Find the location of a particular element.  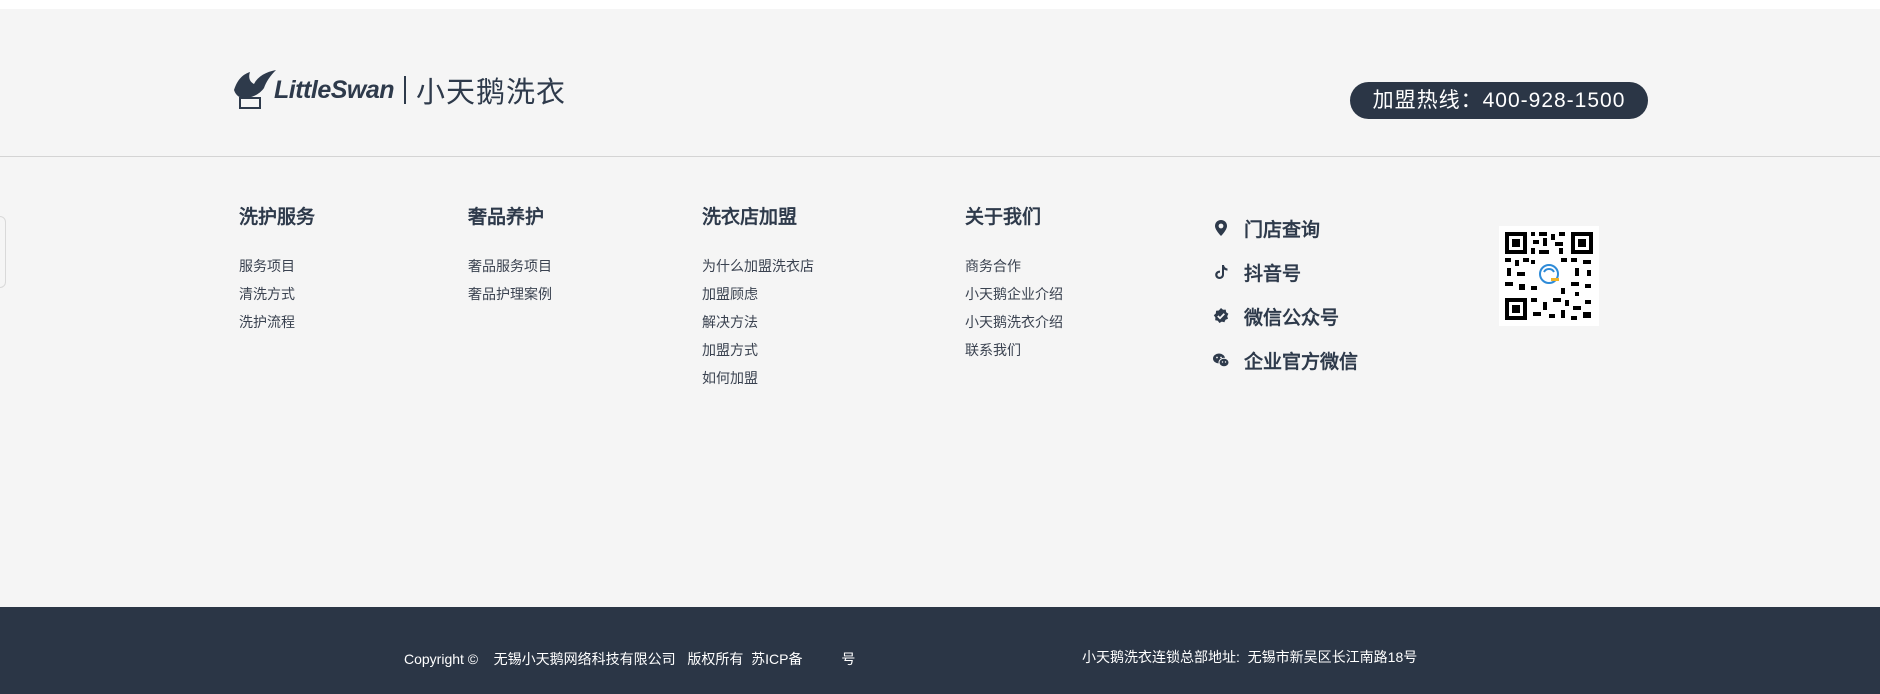

footer-link: 联系我们 is located at coordinates (1014, 350).